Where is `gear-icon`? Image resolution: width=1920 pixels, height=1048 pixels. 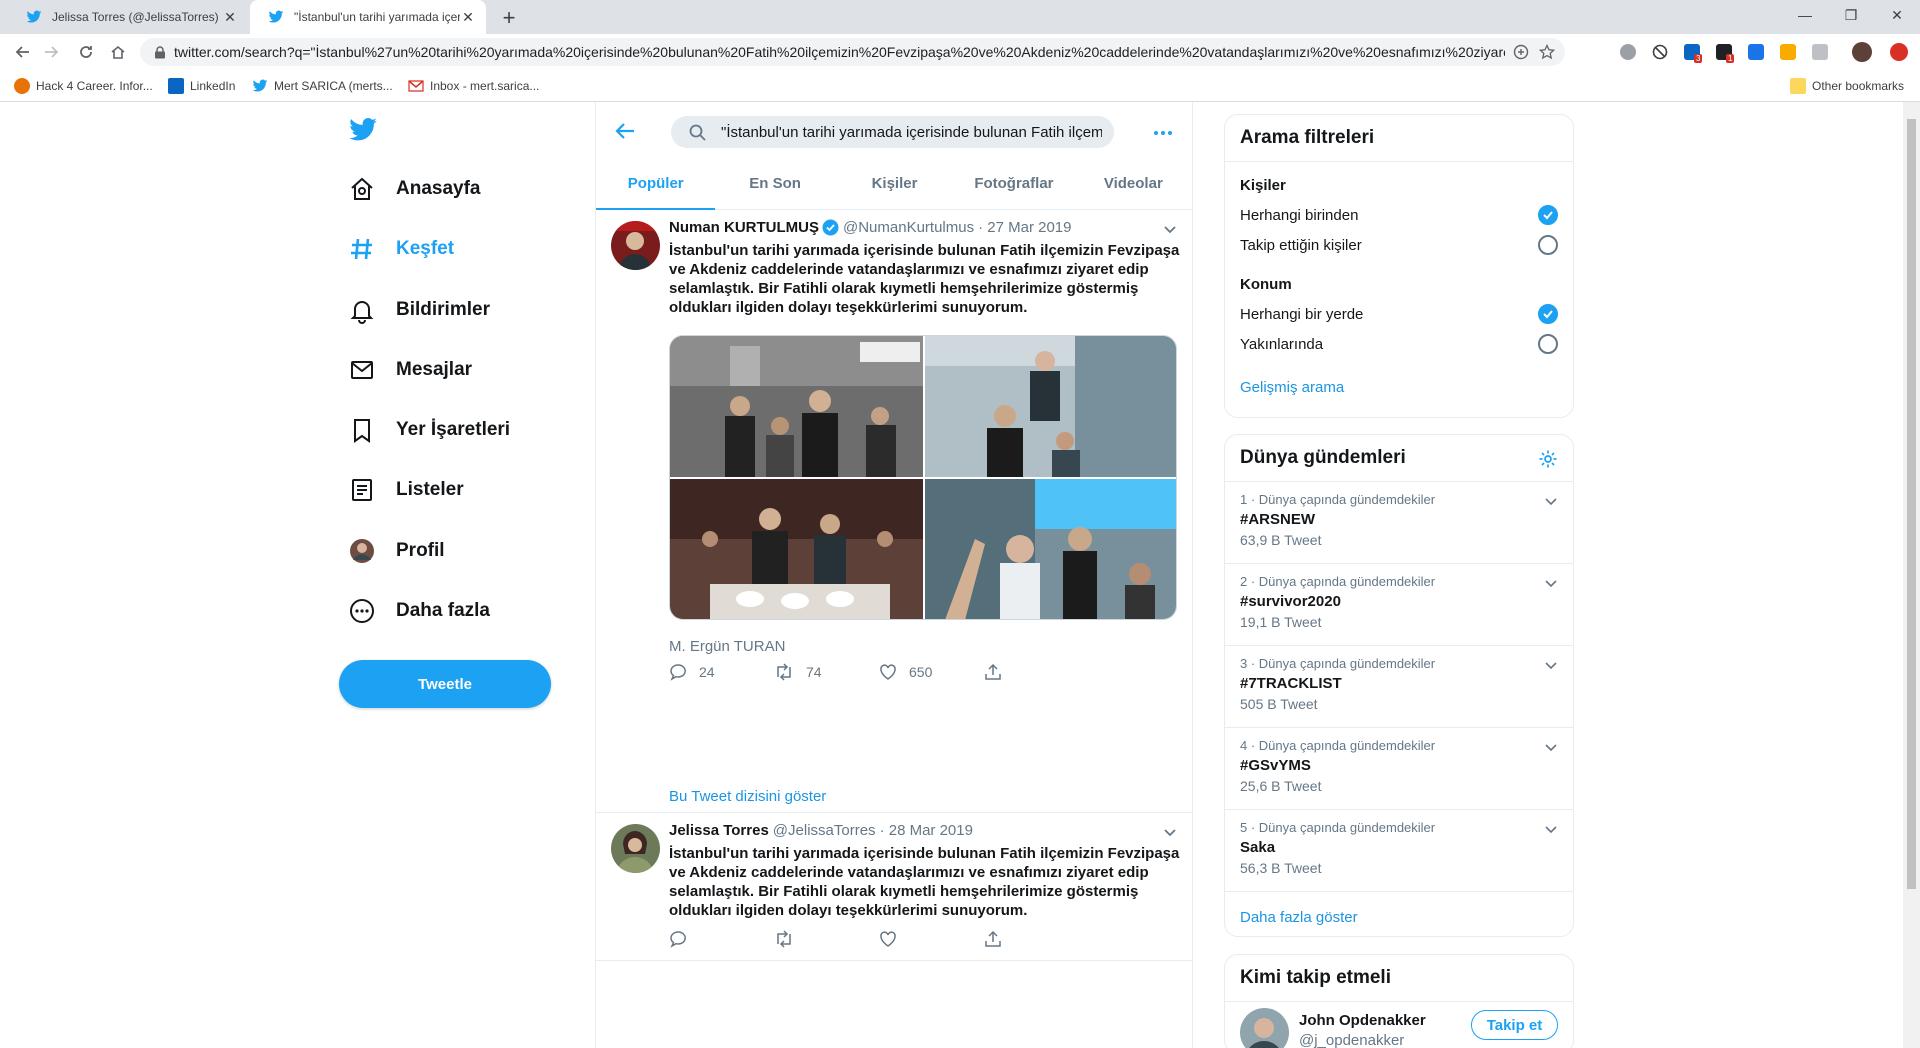
gear-icon is located at coordinates (1548, 459).